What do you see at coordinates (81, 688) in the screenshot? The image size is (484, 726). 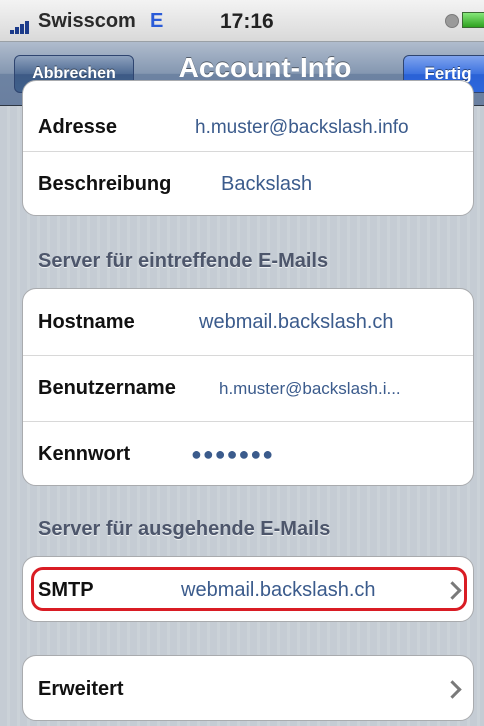 I see `advanced-label: Erweitert` at bounding box center [81, 688].